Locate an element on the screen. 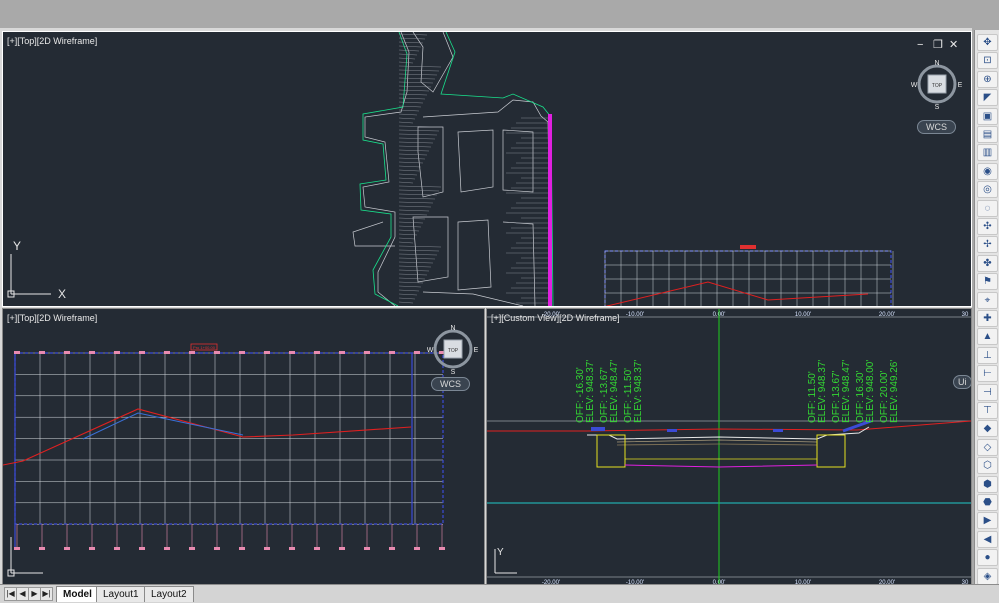 This screenshot has width=999, height=603. corridor-boundary is located at coordinates (456, 169).